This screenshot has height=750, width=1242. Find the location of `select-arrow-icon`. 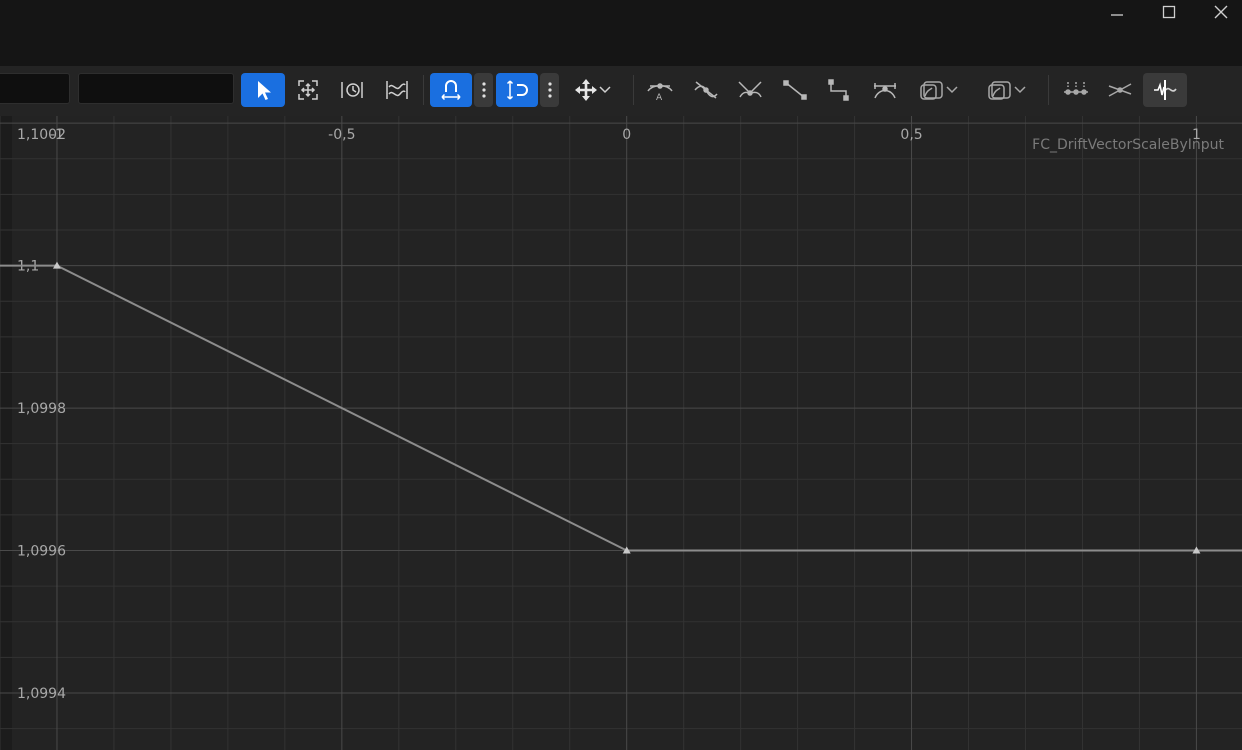

select-arrow-icon is located at coordinates (264, 90).